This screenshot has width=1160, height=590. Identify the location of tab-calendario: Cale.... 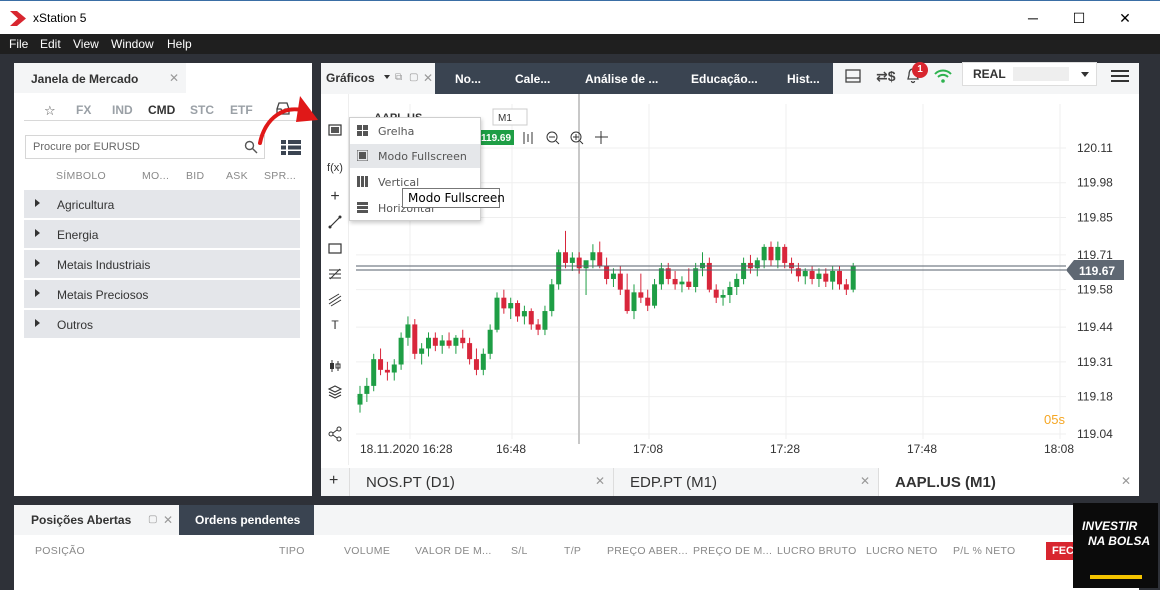
(532, 79).